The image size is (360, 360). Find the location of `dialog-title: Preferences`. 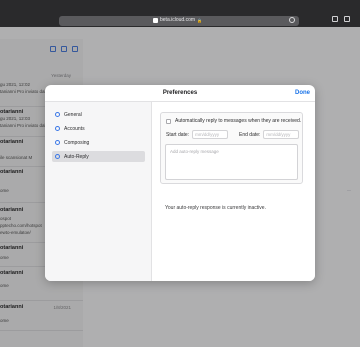

dialog-title: Preferences is located at coordinates (180, 93).